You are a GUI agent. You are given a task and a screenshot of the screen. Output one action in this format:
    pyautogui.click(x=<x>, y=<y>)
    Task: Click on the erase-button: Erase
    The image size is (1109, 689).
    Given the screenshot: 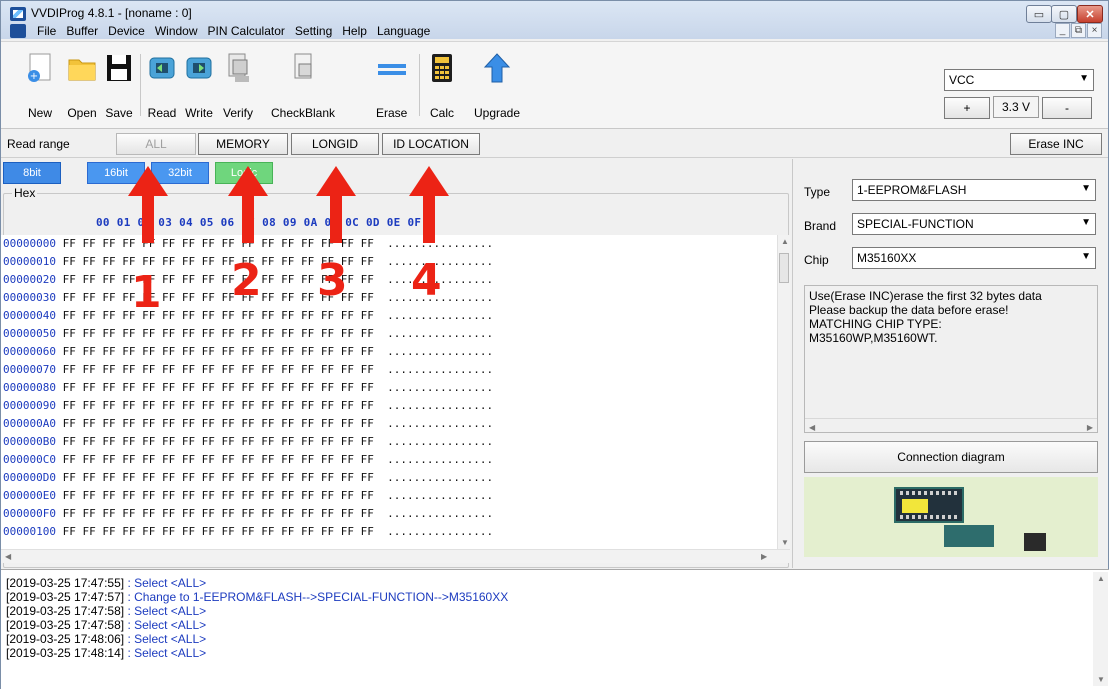 What is the action you would take?
    pyautogui.click(x=392, y=85)
    